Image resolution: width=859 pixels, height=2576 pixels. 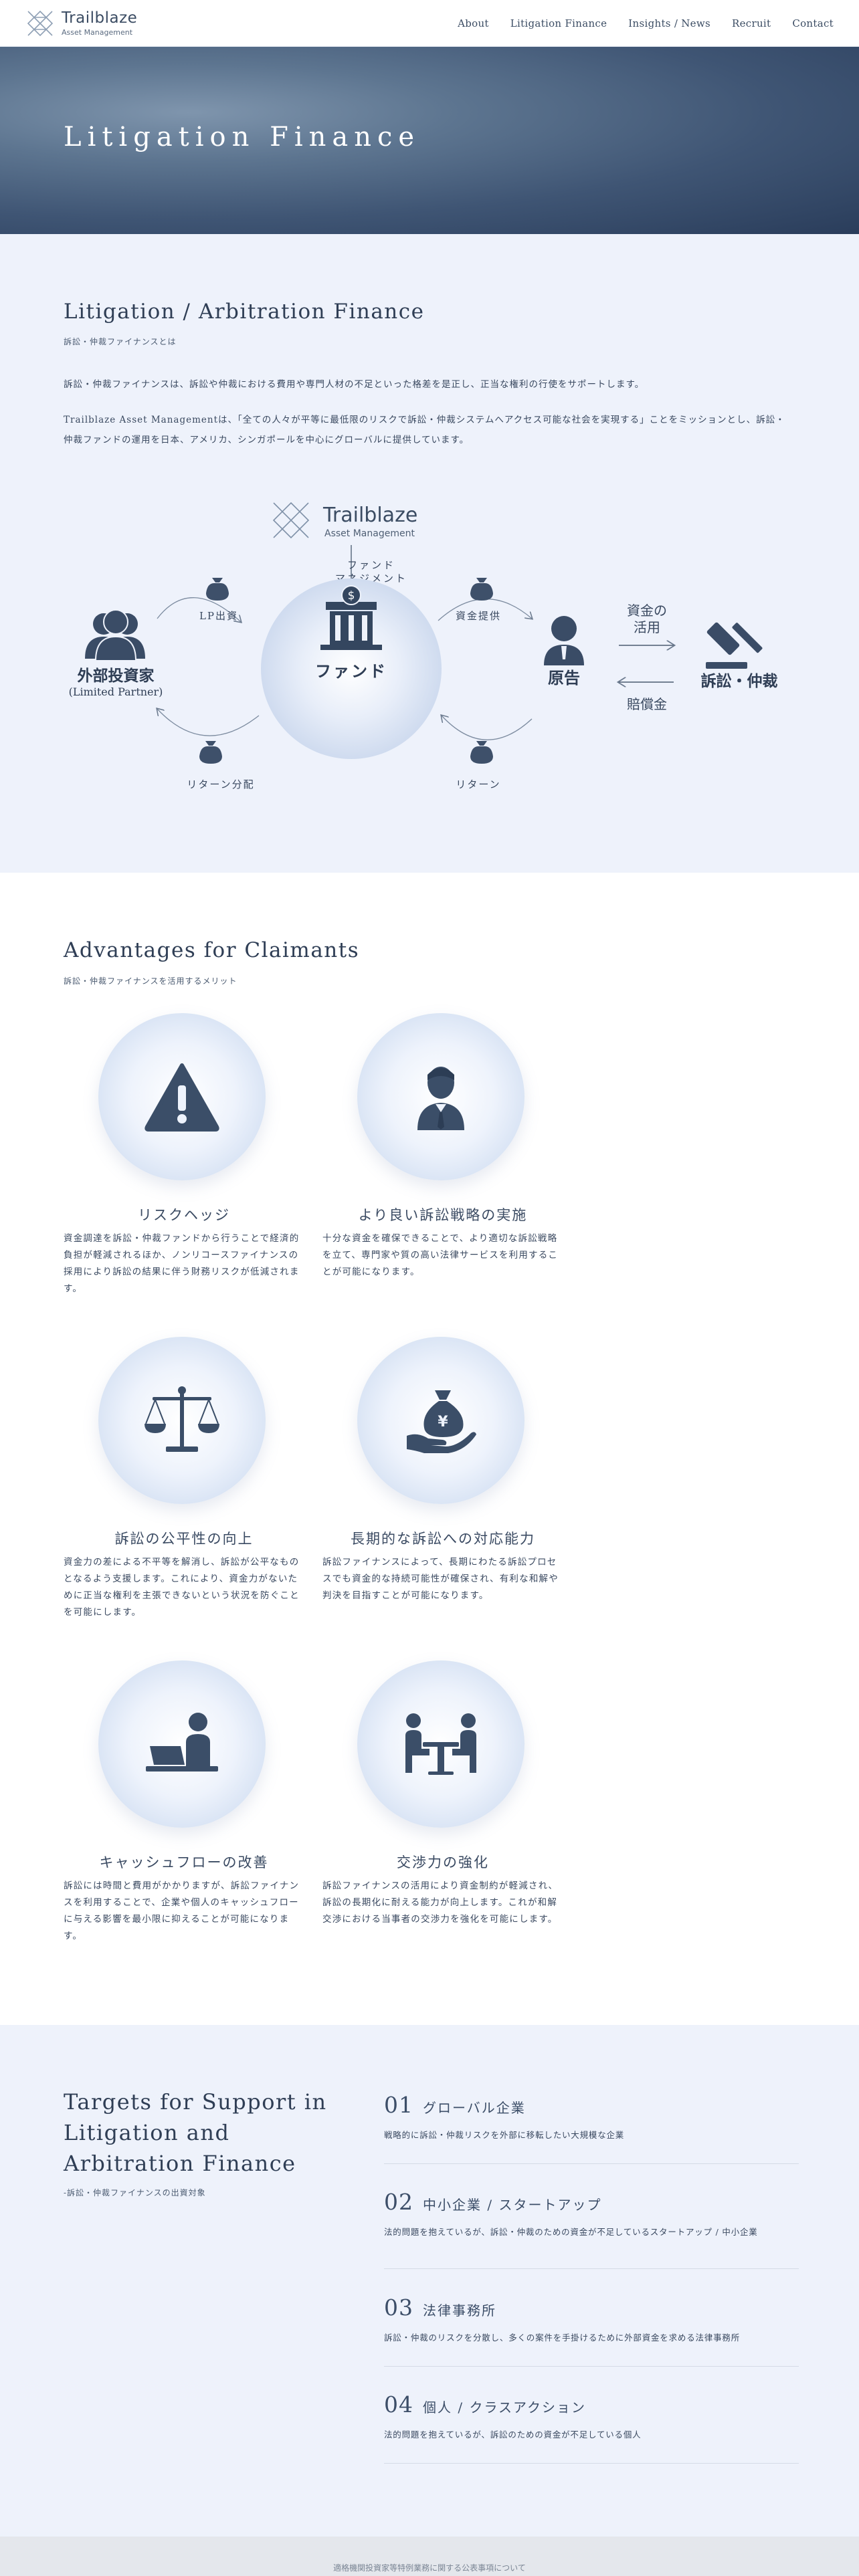 What do you see at coordinates (40, 23) in the screenshot?
I see `logo-mark-icon` at bounding box center [40, 23].